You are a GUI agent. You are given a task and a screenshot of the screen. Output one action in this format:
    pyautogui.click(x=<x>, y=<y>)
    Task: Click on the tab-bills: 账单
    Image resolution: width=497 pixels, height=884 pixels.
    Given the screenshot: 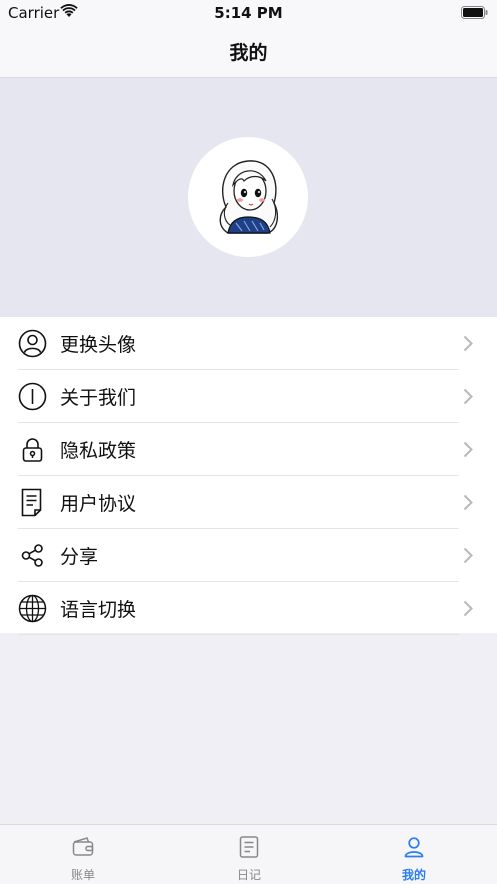 What is the action you would take?
    pyautogui.click(x=83, y=854)
    